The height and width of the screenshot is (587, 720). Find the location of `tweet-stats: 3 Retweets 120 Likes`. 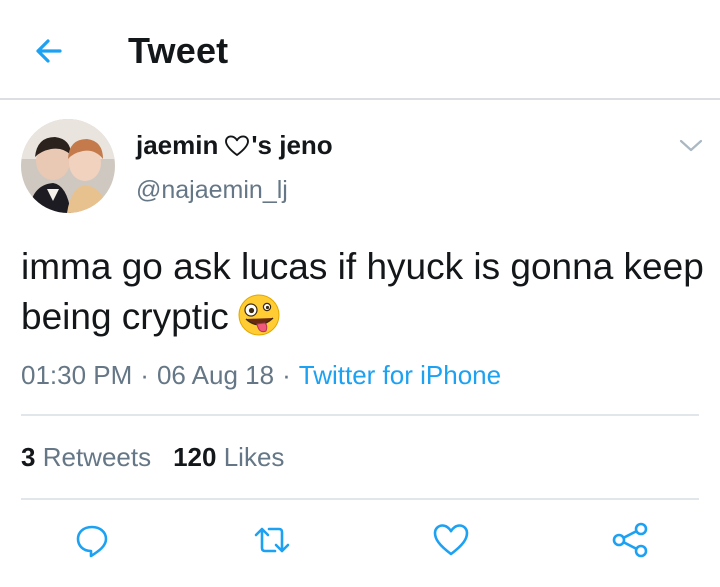

tweet-stats: 3 Retweets 120 Likes is located at coordinates (152, 457).